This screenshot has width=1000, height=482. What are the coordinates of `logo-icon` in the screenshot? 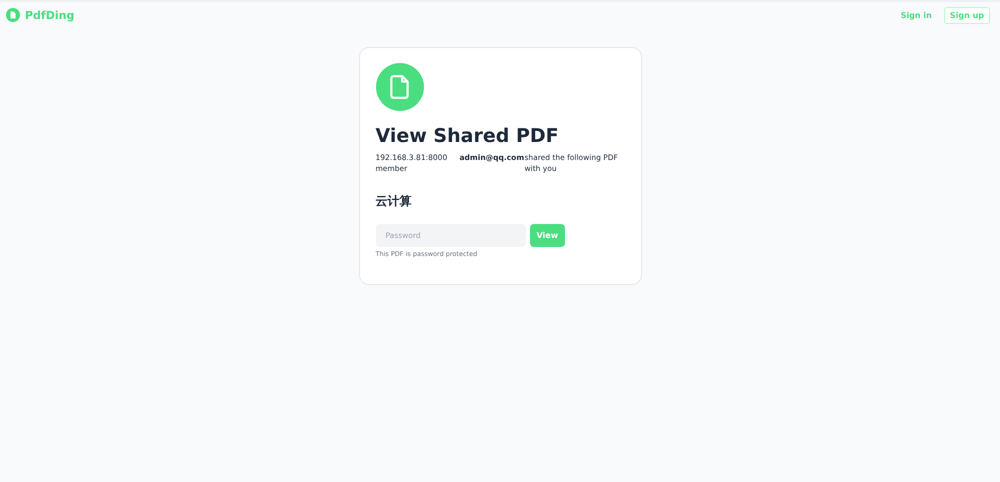 It's located at (13, 15).